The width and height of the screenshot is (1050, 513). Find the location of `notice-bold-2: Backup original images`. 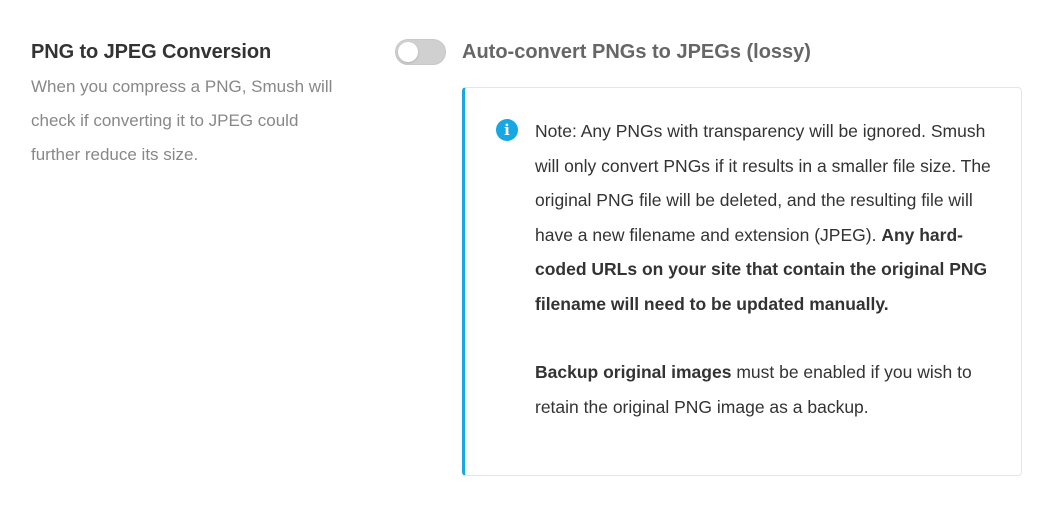

notice-bold-2: Backup original images is located at coordinates (633, 372).